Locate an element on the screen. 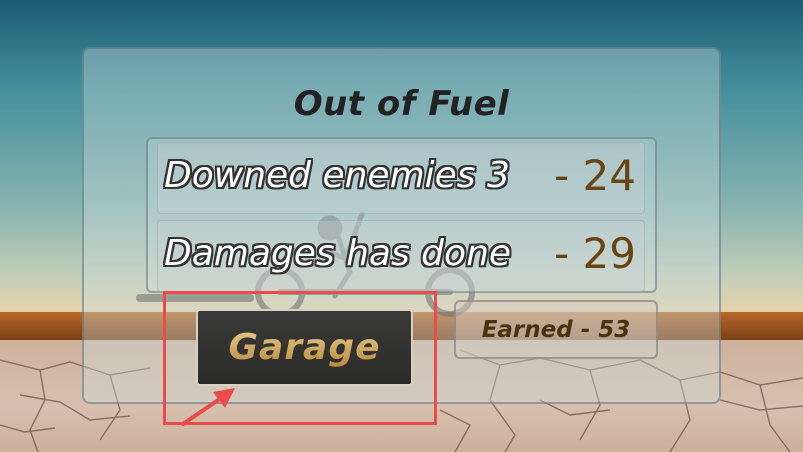  earned-label: Earned - 53 is located at coordinates (556, 329).